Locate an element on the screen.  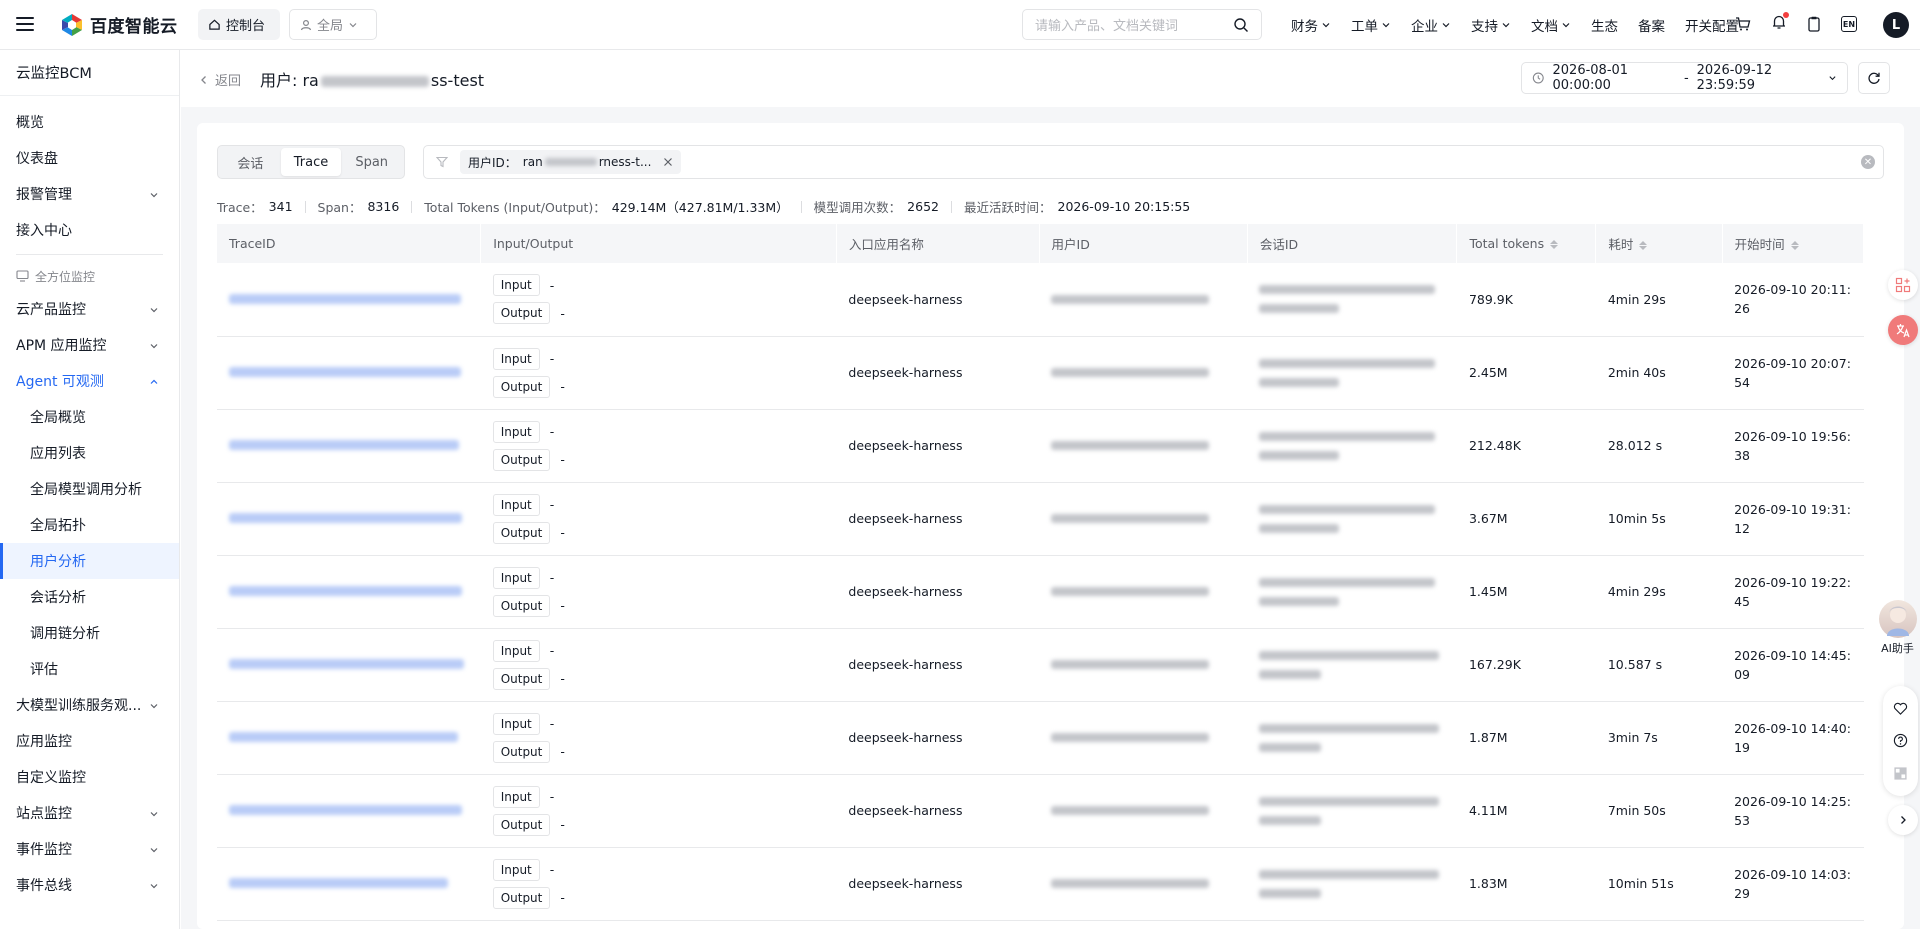
help-icon is located at coordinates (1900, 740).